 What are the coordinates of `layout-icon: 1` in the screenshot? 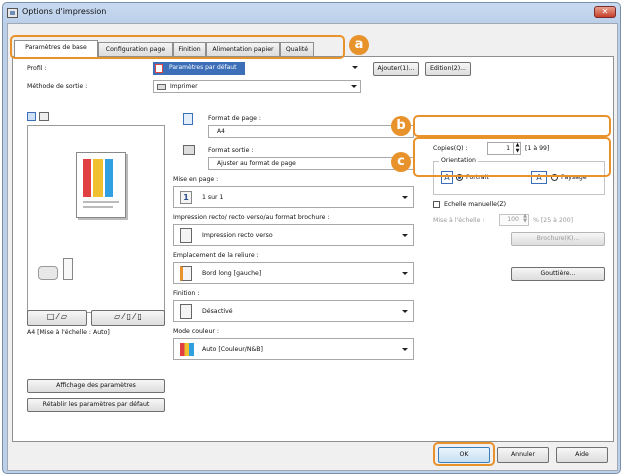 It's located at (186, 197).